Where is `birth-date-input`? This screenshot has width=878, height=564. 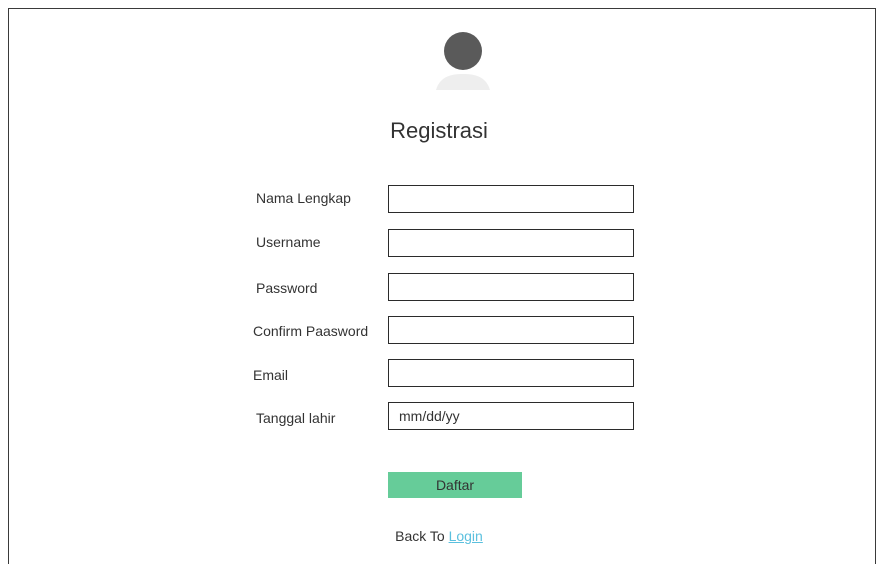
birth-date-input is located at coordinates (511, 416).